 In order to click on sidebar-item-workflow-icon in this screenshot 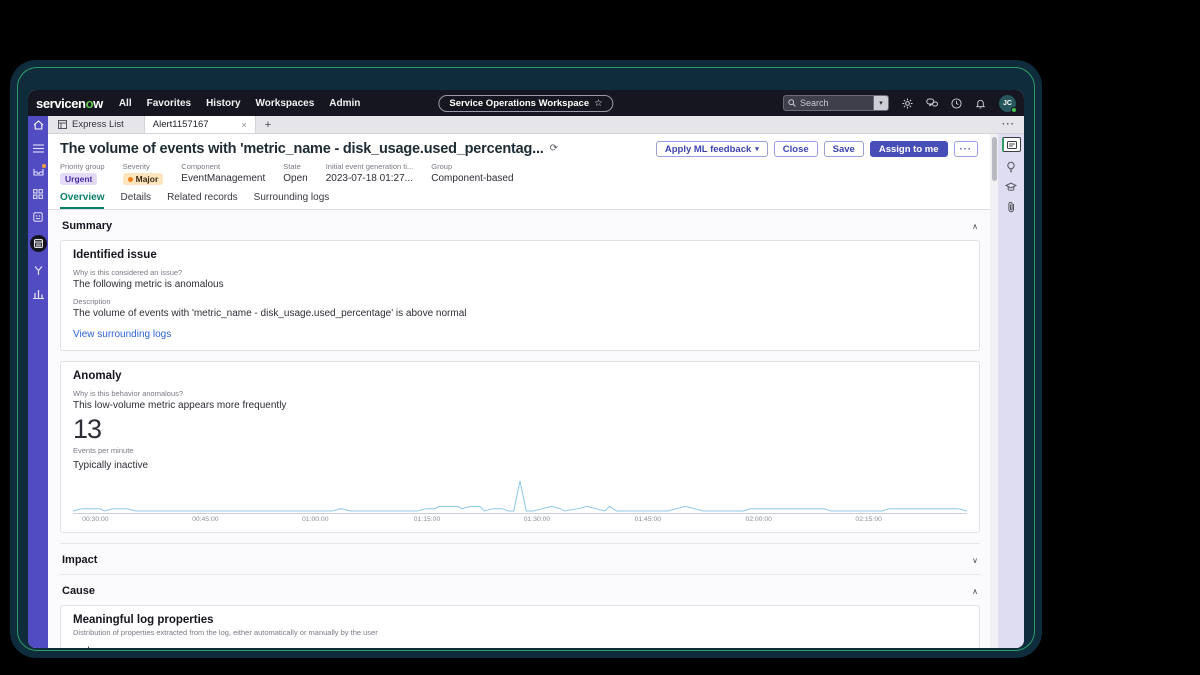, I will do `click(38, 270)`.